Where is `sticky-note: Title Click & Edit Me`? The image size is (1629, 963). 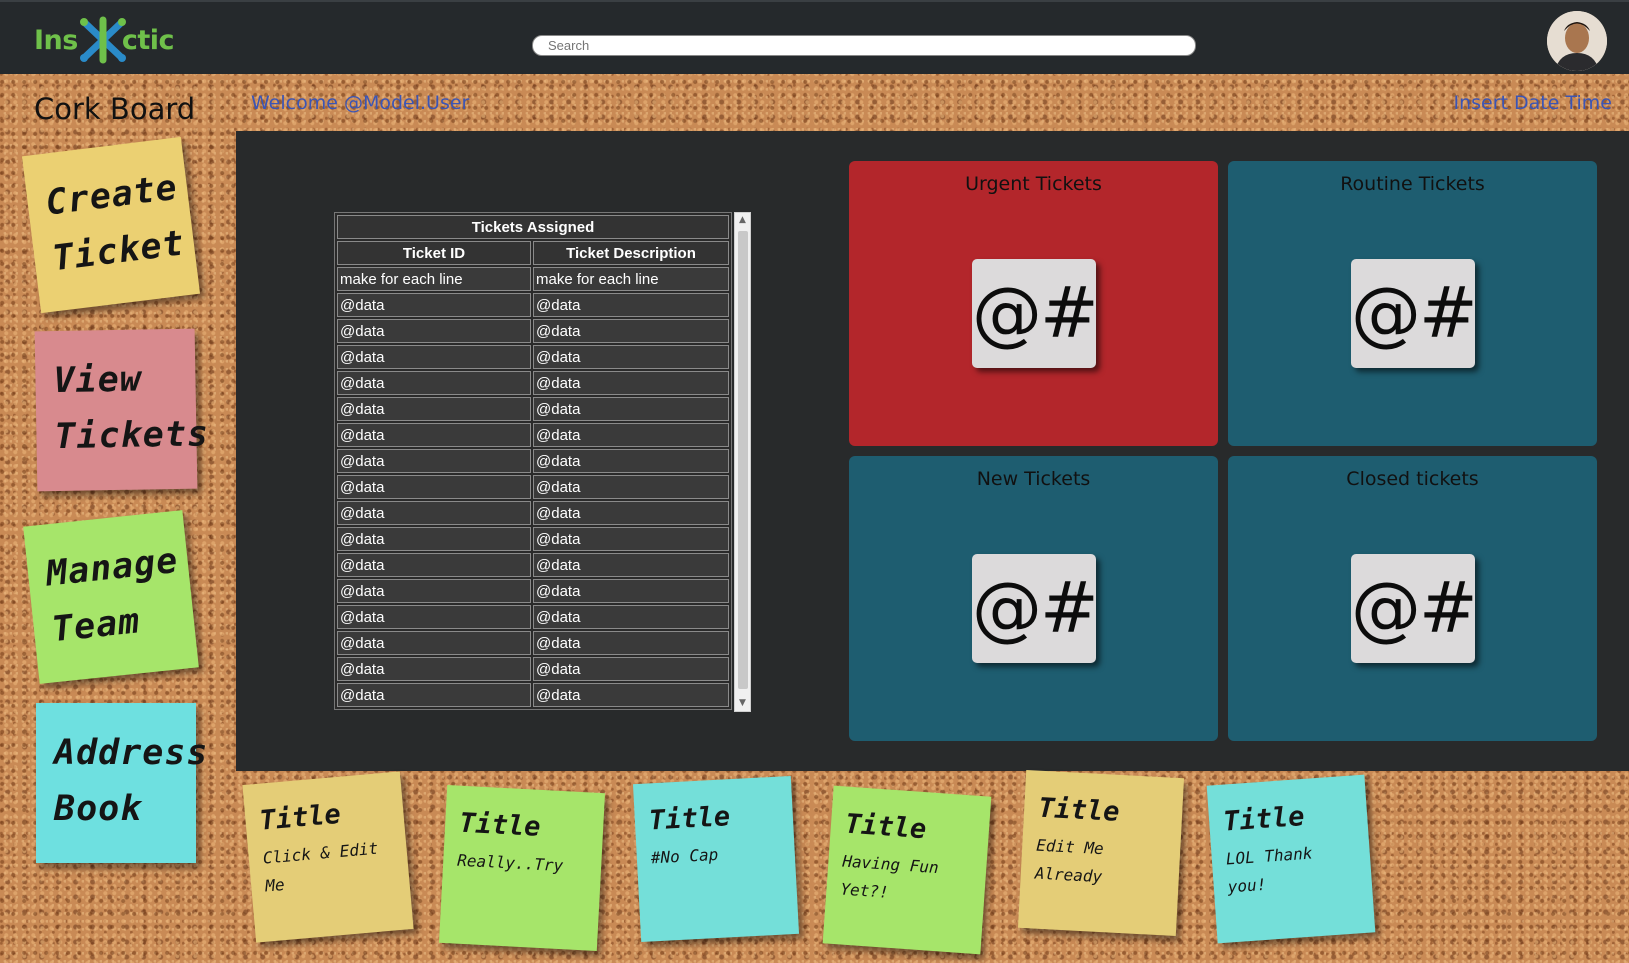
sticky-note: Title Click & Edit Me is located at coordinates (328, 857).